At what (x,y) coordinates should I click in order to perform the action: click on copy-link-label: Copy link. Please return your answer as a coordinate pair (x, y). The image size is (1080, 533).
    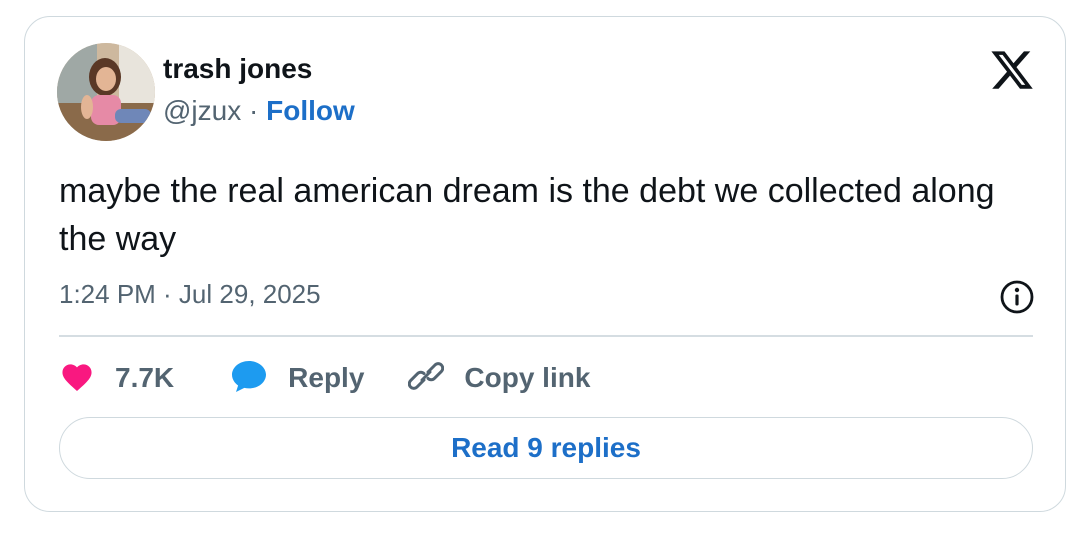
    Looking at the image, I should click on (527, 377).